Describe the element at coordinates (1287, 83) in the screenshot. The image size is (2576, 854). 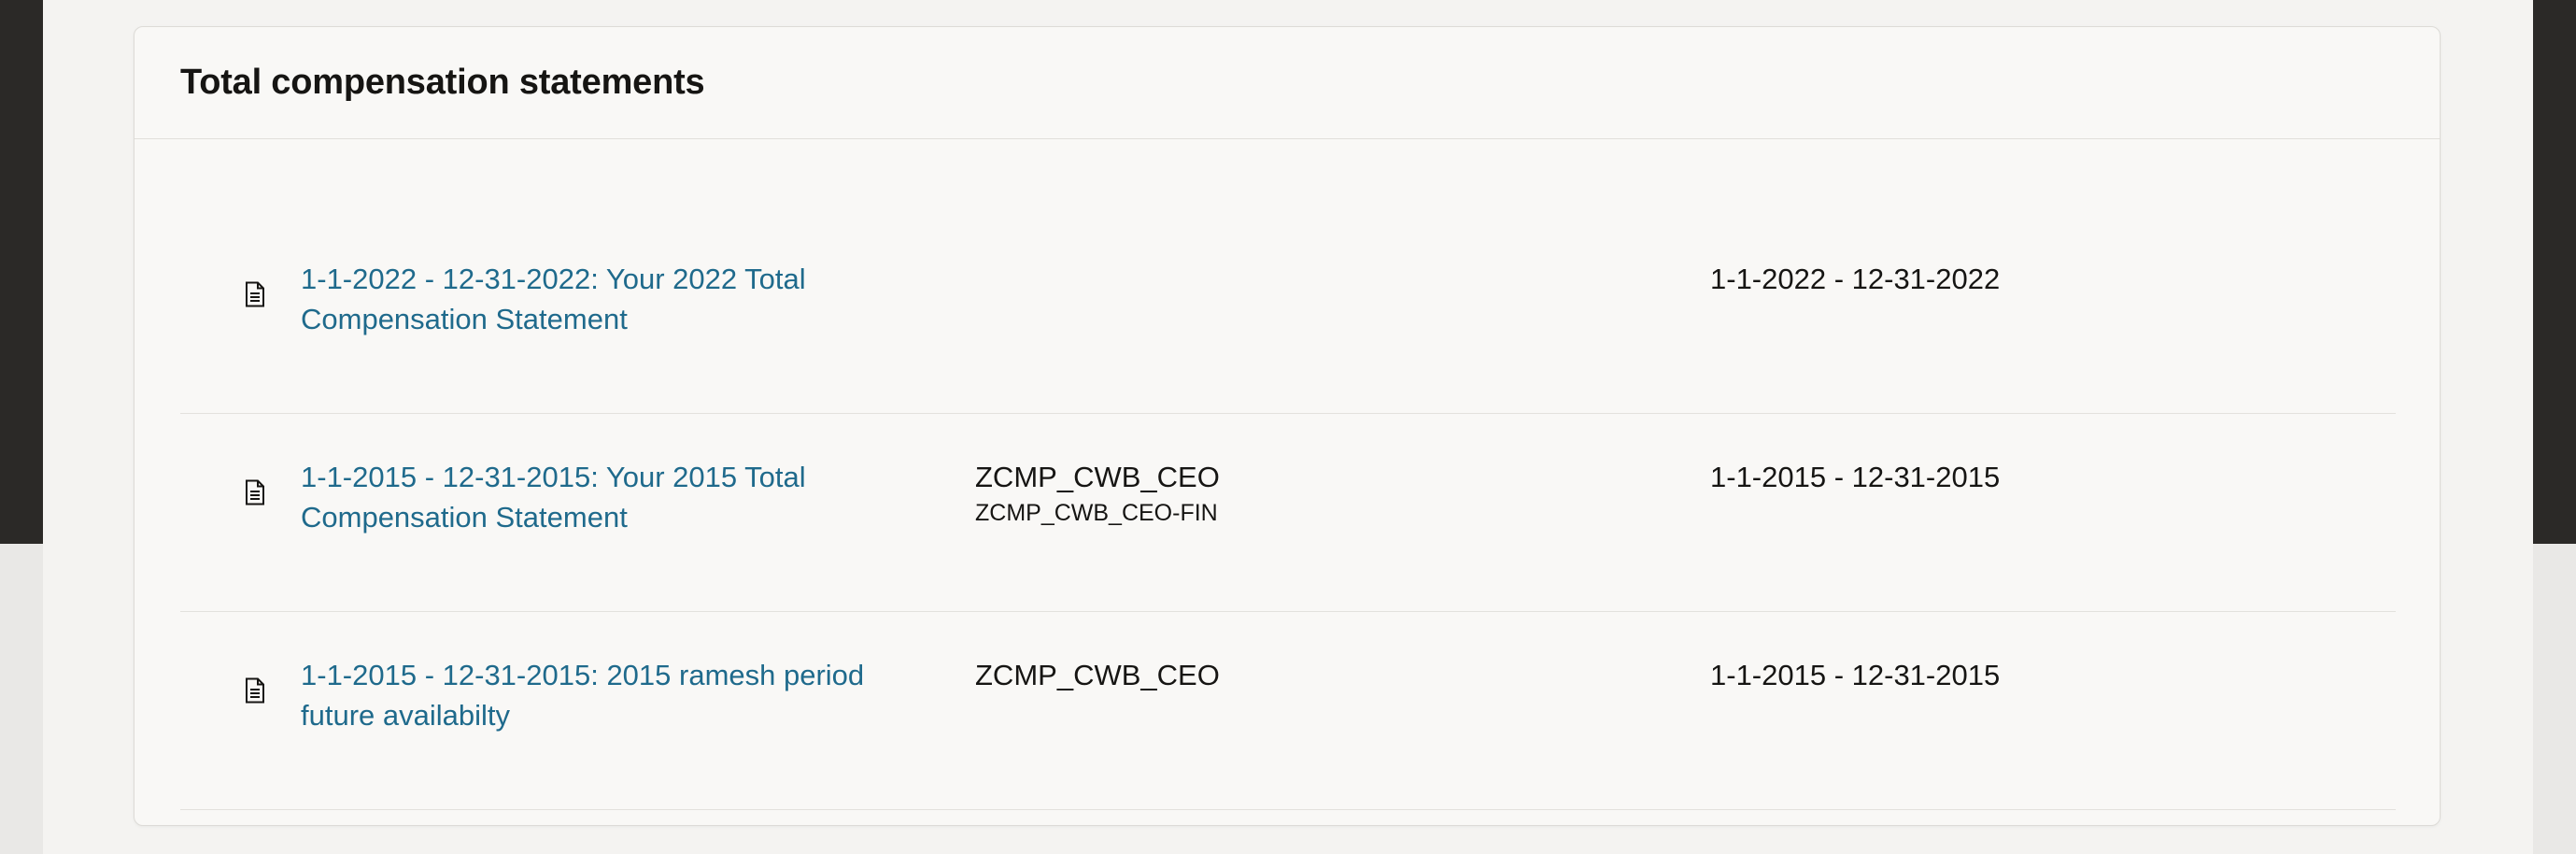
I see `card-header: Total compensation statements` at that location.